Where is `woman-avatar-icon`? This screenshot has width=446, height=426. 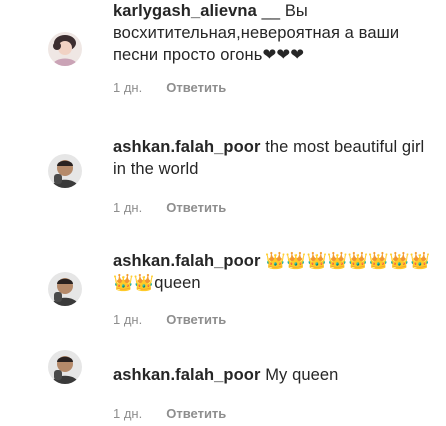 woman-avatar-icon is located at coordinates (65, 49).